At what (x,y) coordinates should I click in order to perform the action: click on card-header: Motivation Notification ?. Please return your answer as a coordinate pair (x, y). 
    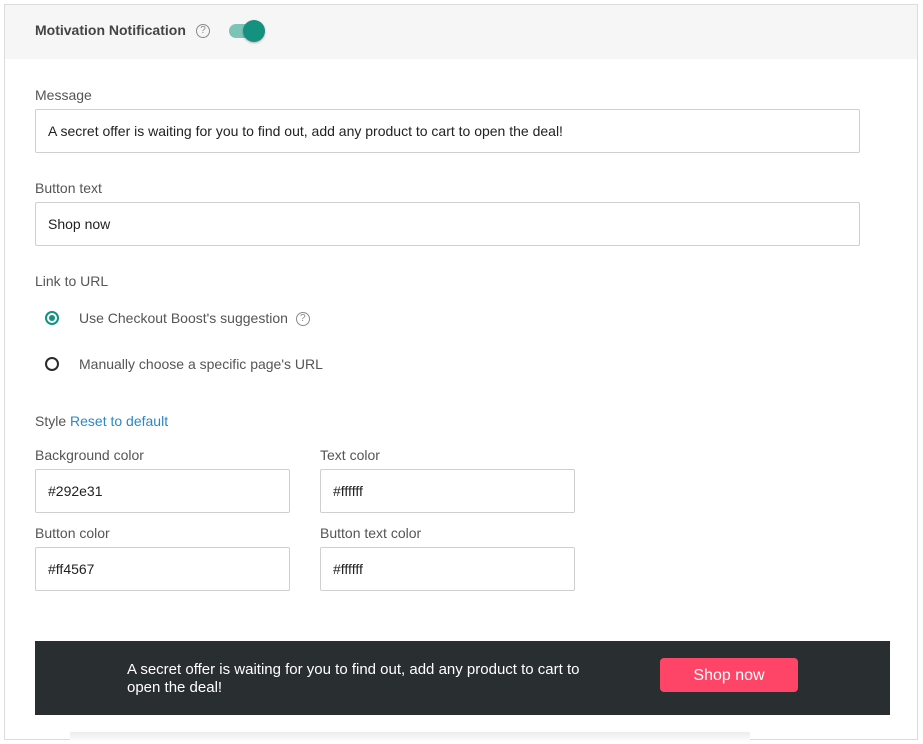
    Looking at the image, I should click on (461, 32).